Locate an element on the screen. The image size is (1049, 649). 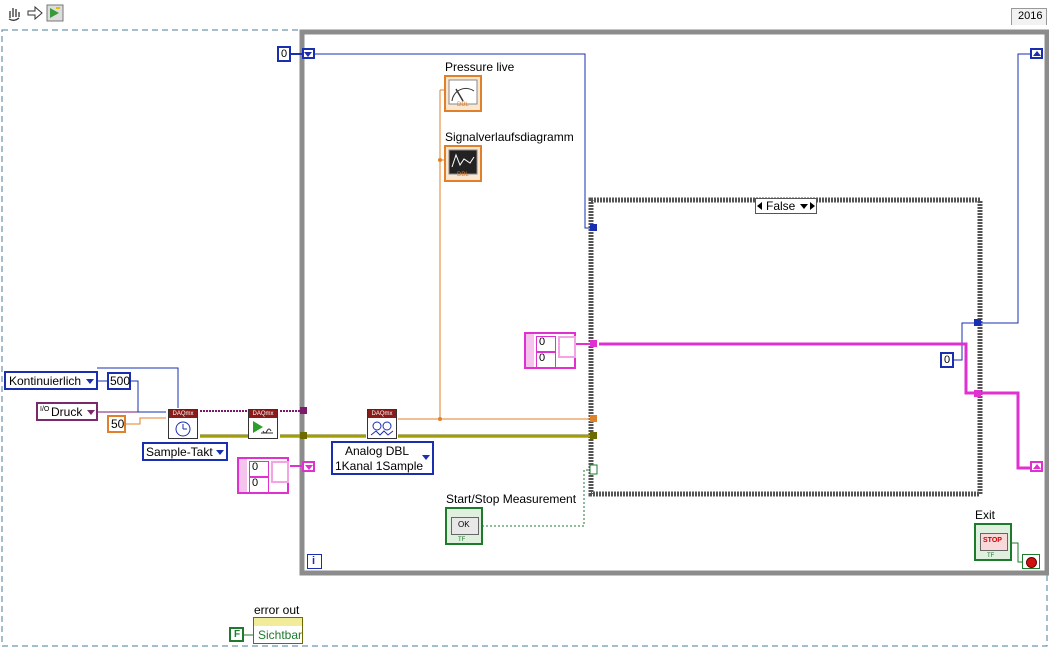
channel-dropdown-icon is located at coordinates (91, 412).